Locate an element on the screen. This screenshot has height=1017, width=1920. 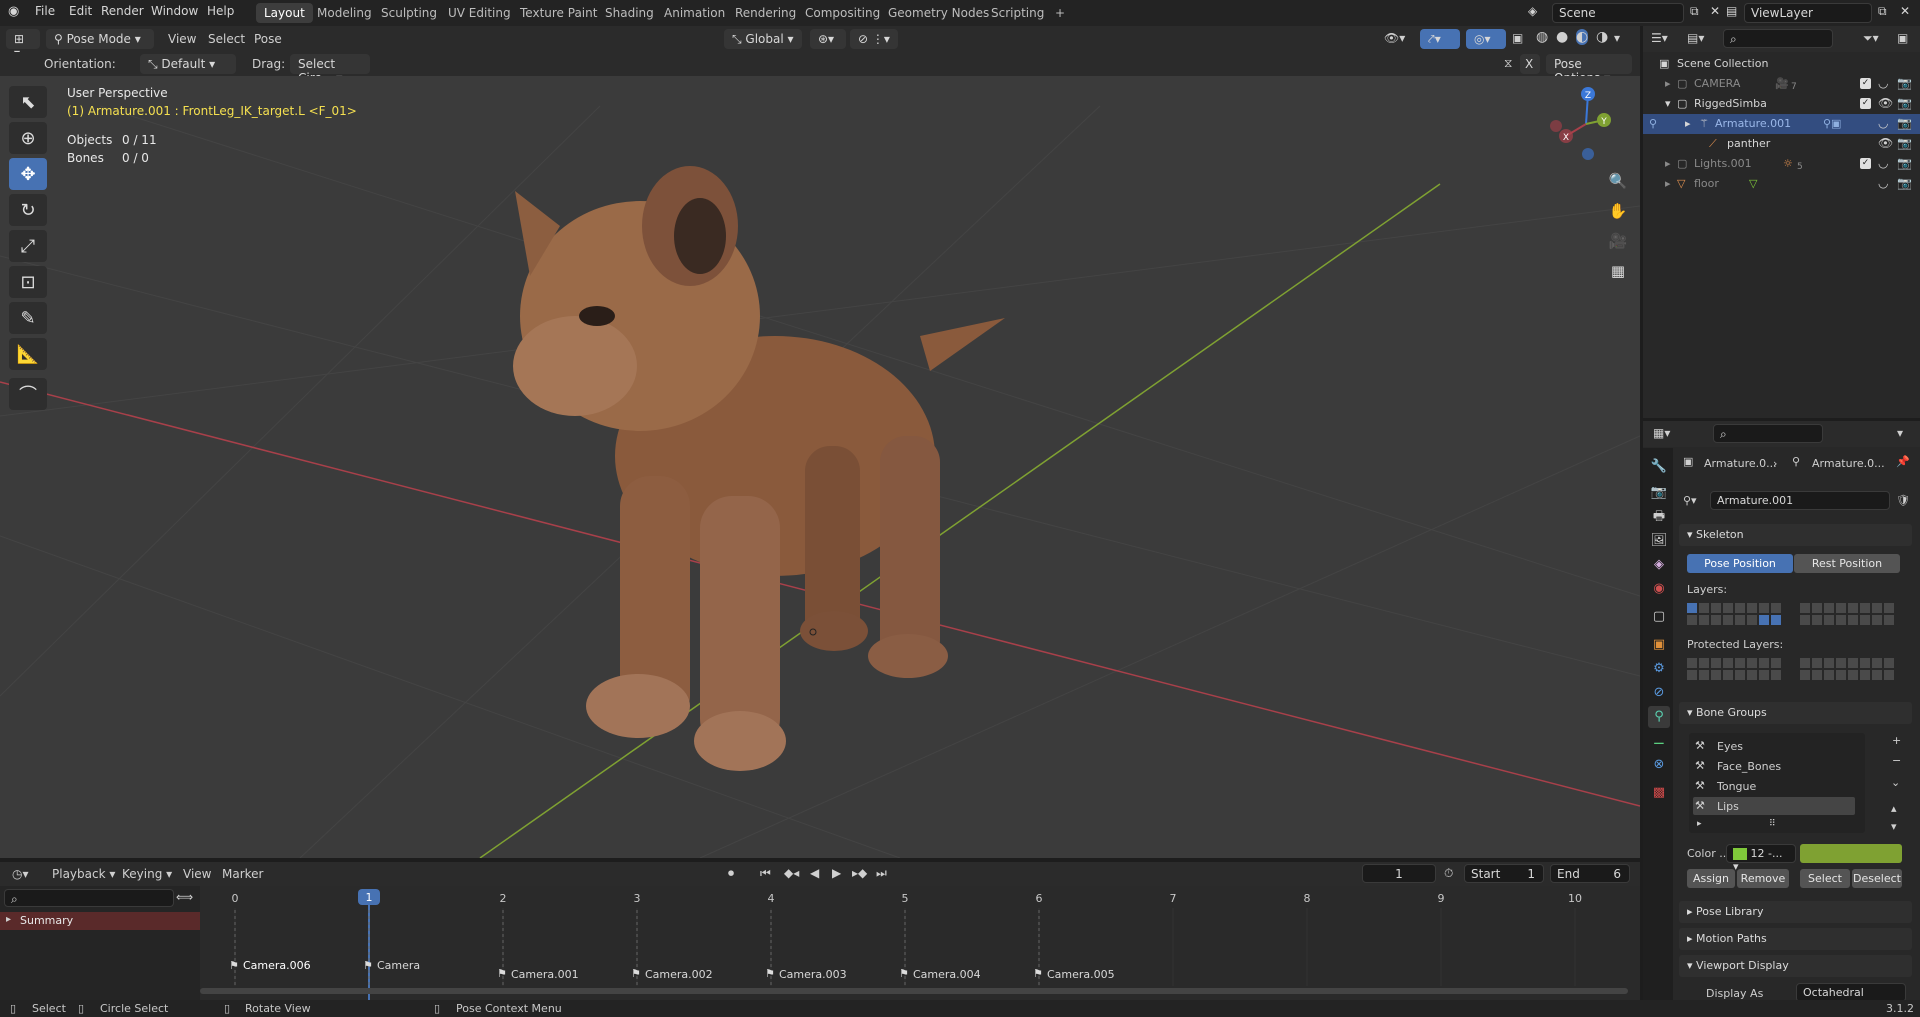
tab-layout: Layout is located at coordinates (284, 13).